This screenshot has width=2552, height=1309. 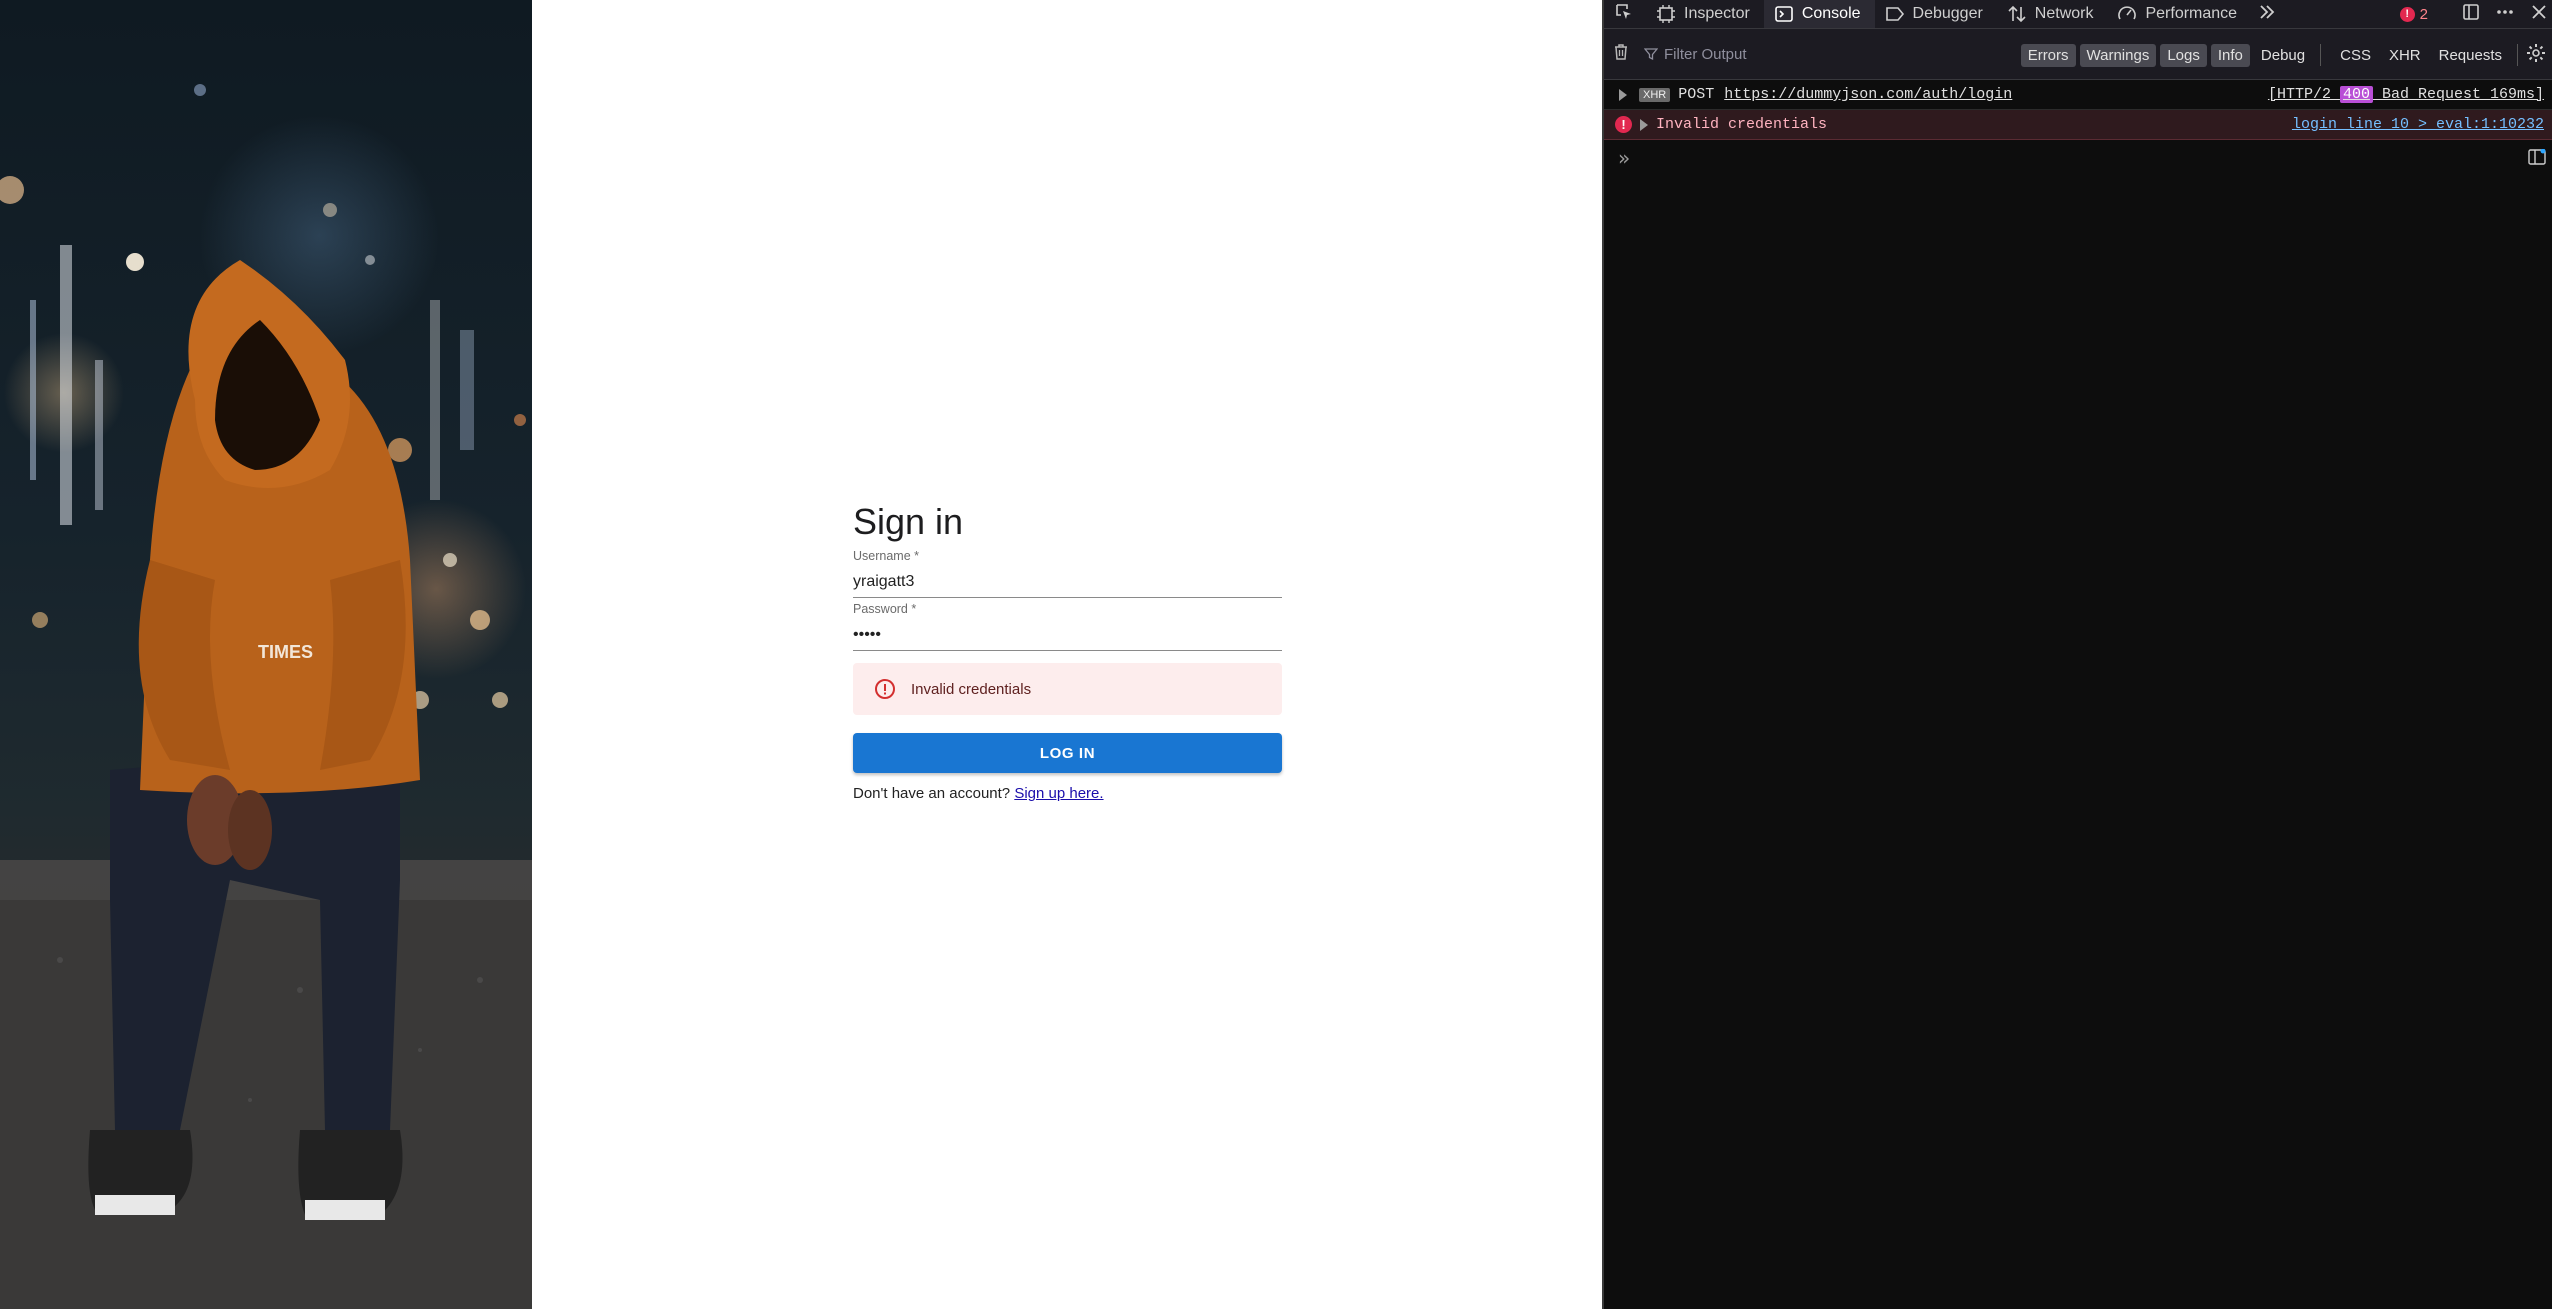 I want to click on chevron-double-right-icon, so click(x=2267, y=14).